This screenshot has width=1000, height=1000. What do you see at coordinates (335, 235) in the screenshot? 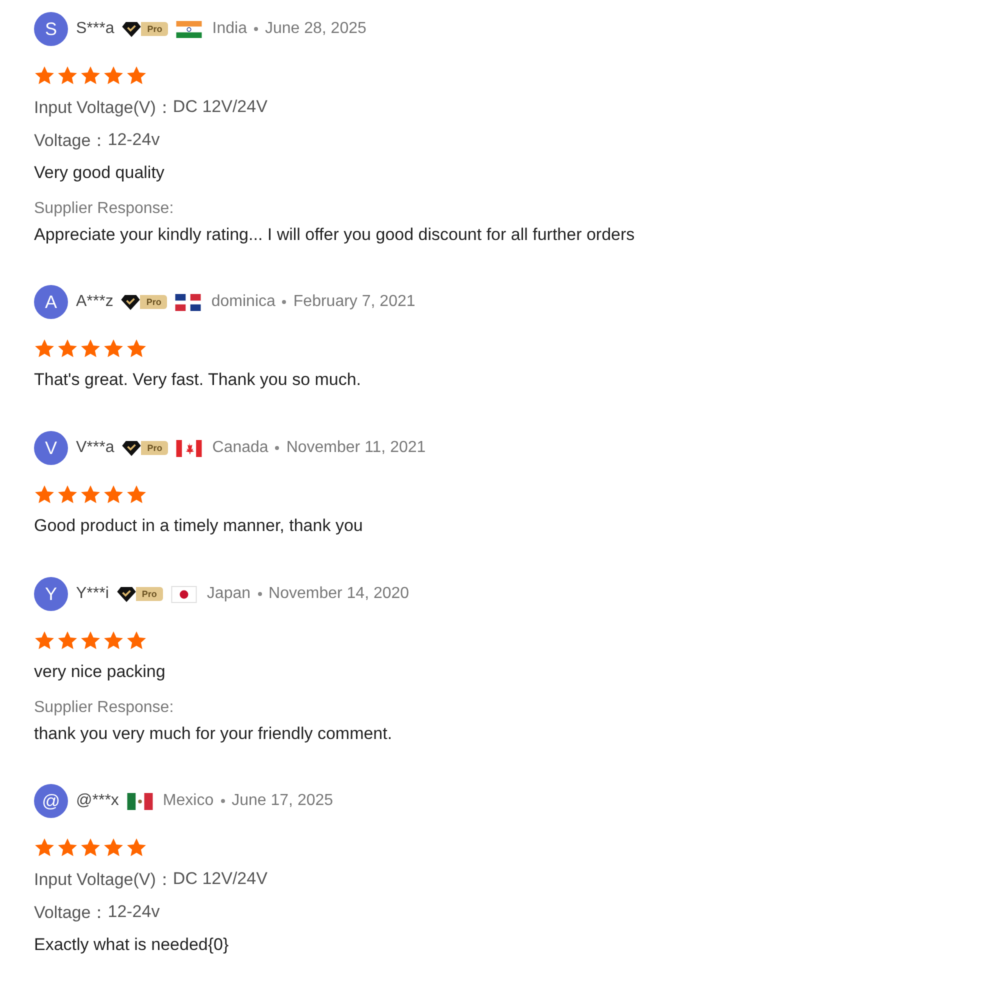
I see `response-text: Appreciate your kindly rating... I will offer you good discount for all further orders` at bounding box center [335, 235].